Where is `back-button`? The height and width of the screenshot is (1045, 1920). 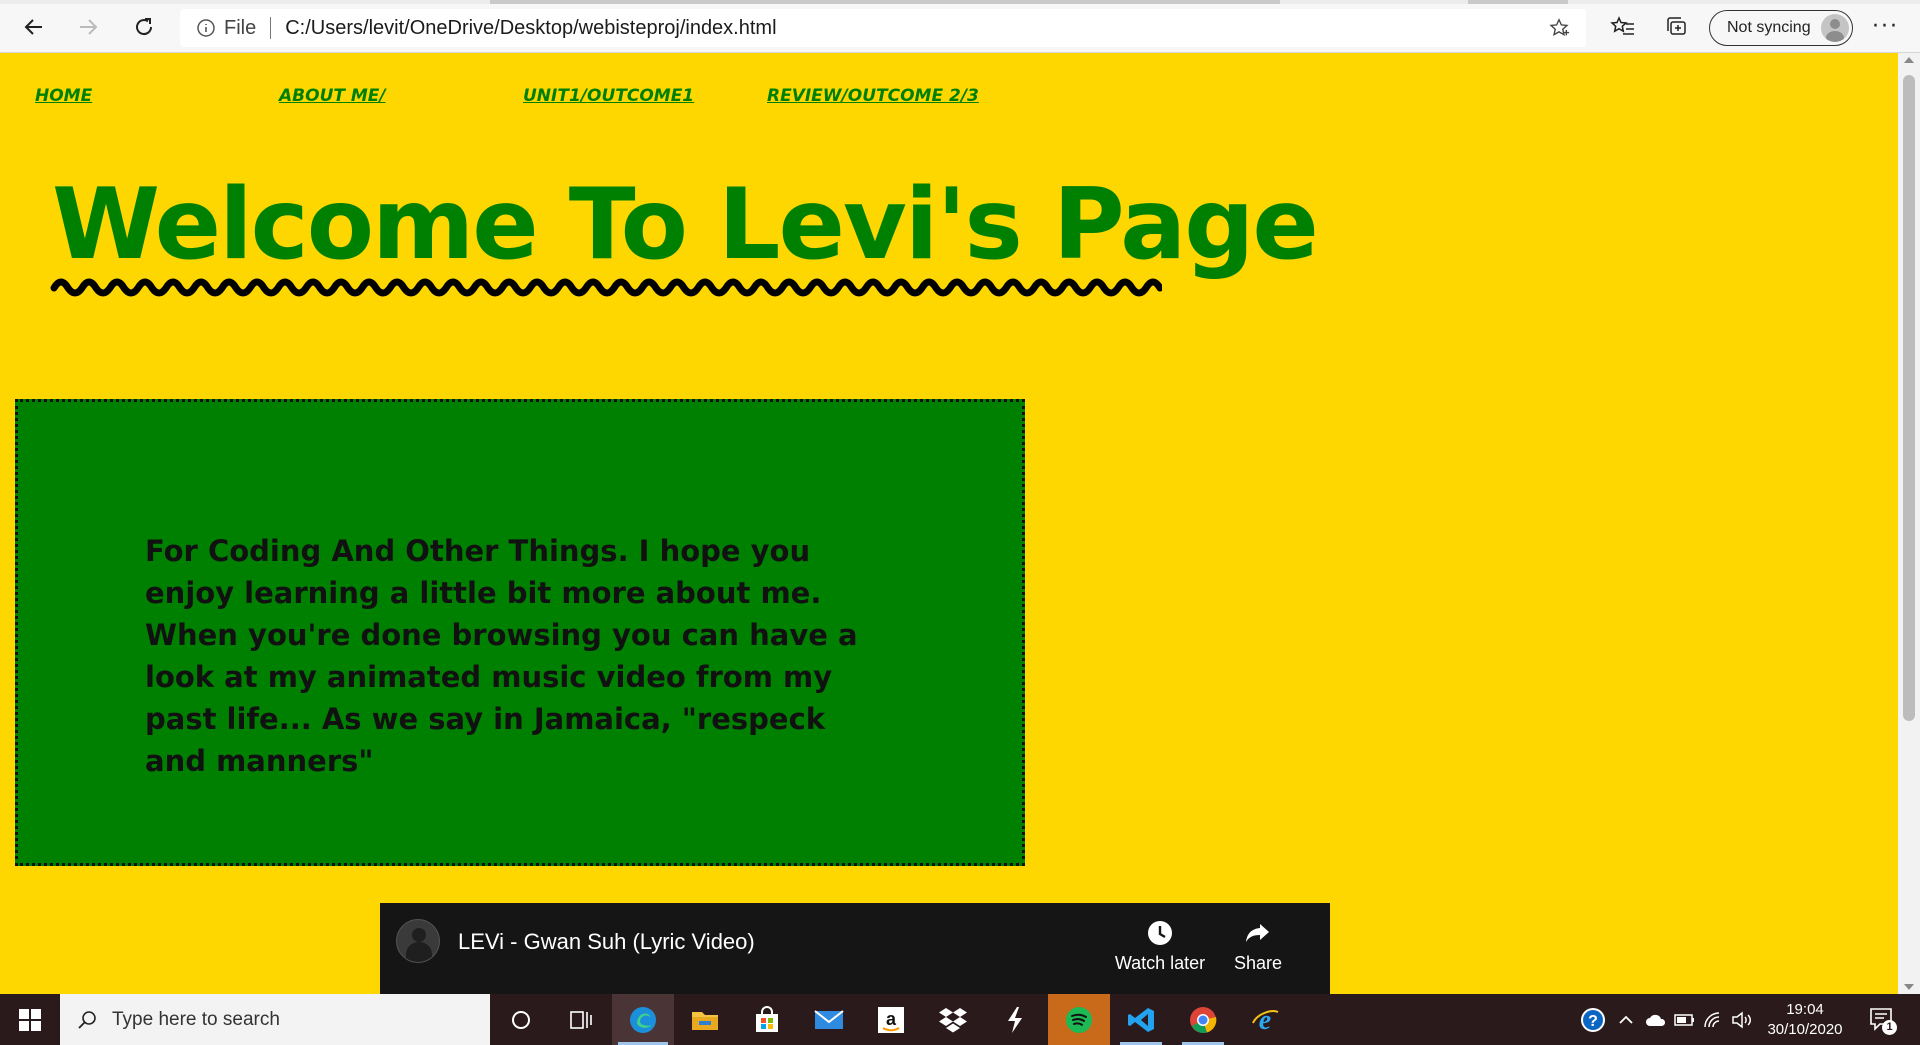
back-button is located at coordinates (34, 27).